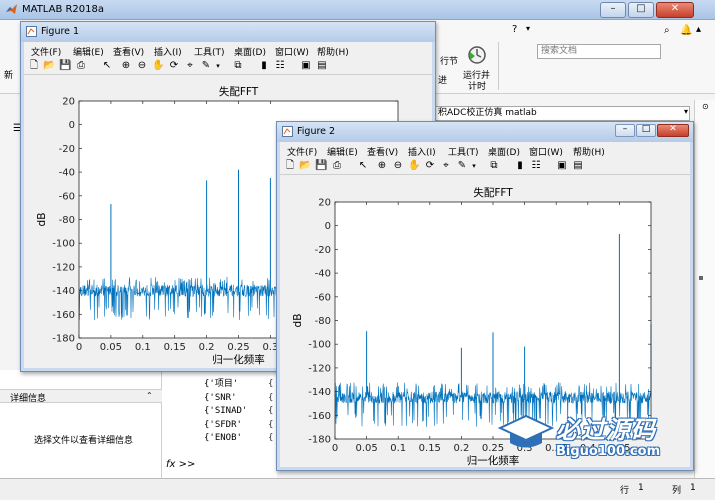 Image resolution: width=715 pixels, height=500 pixels. I want to click on details-header: 详细信息 ⌃, so click(81, 396).